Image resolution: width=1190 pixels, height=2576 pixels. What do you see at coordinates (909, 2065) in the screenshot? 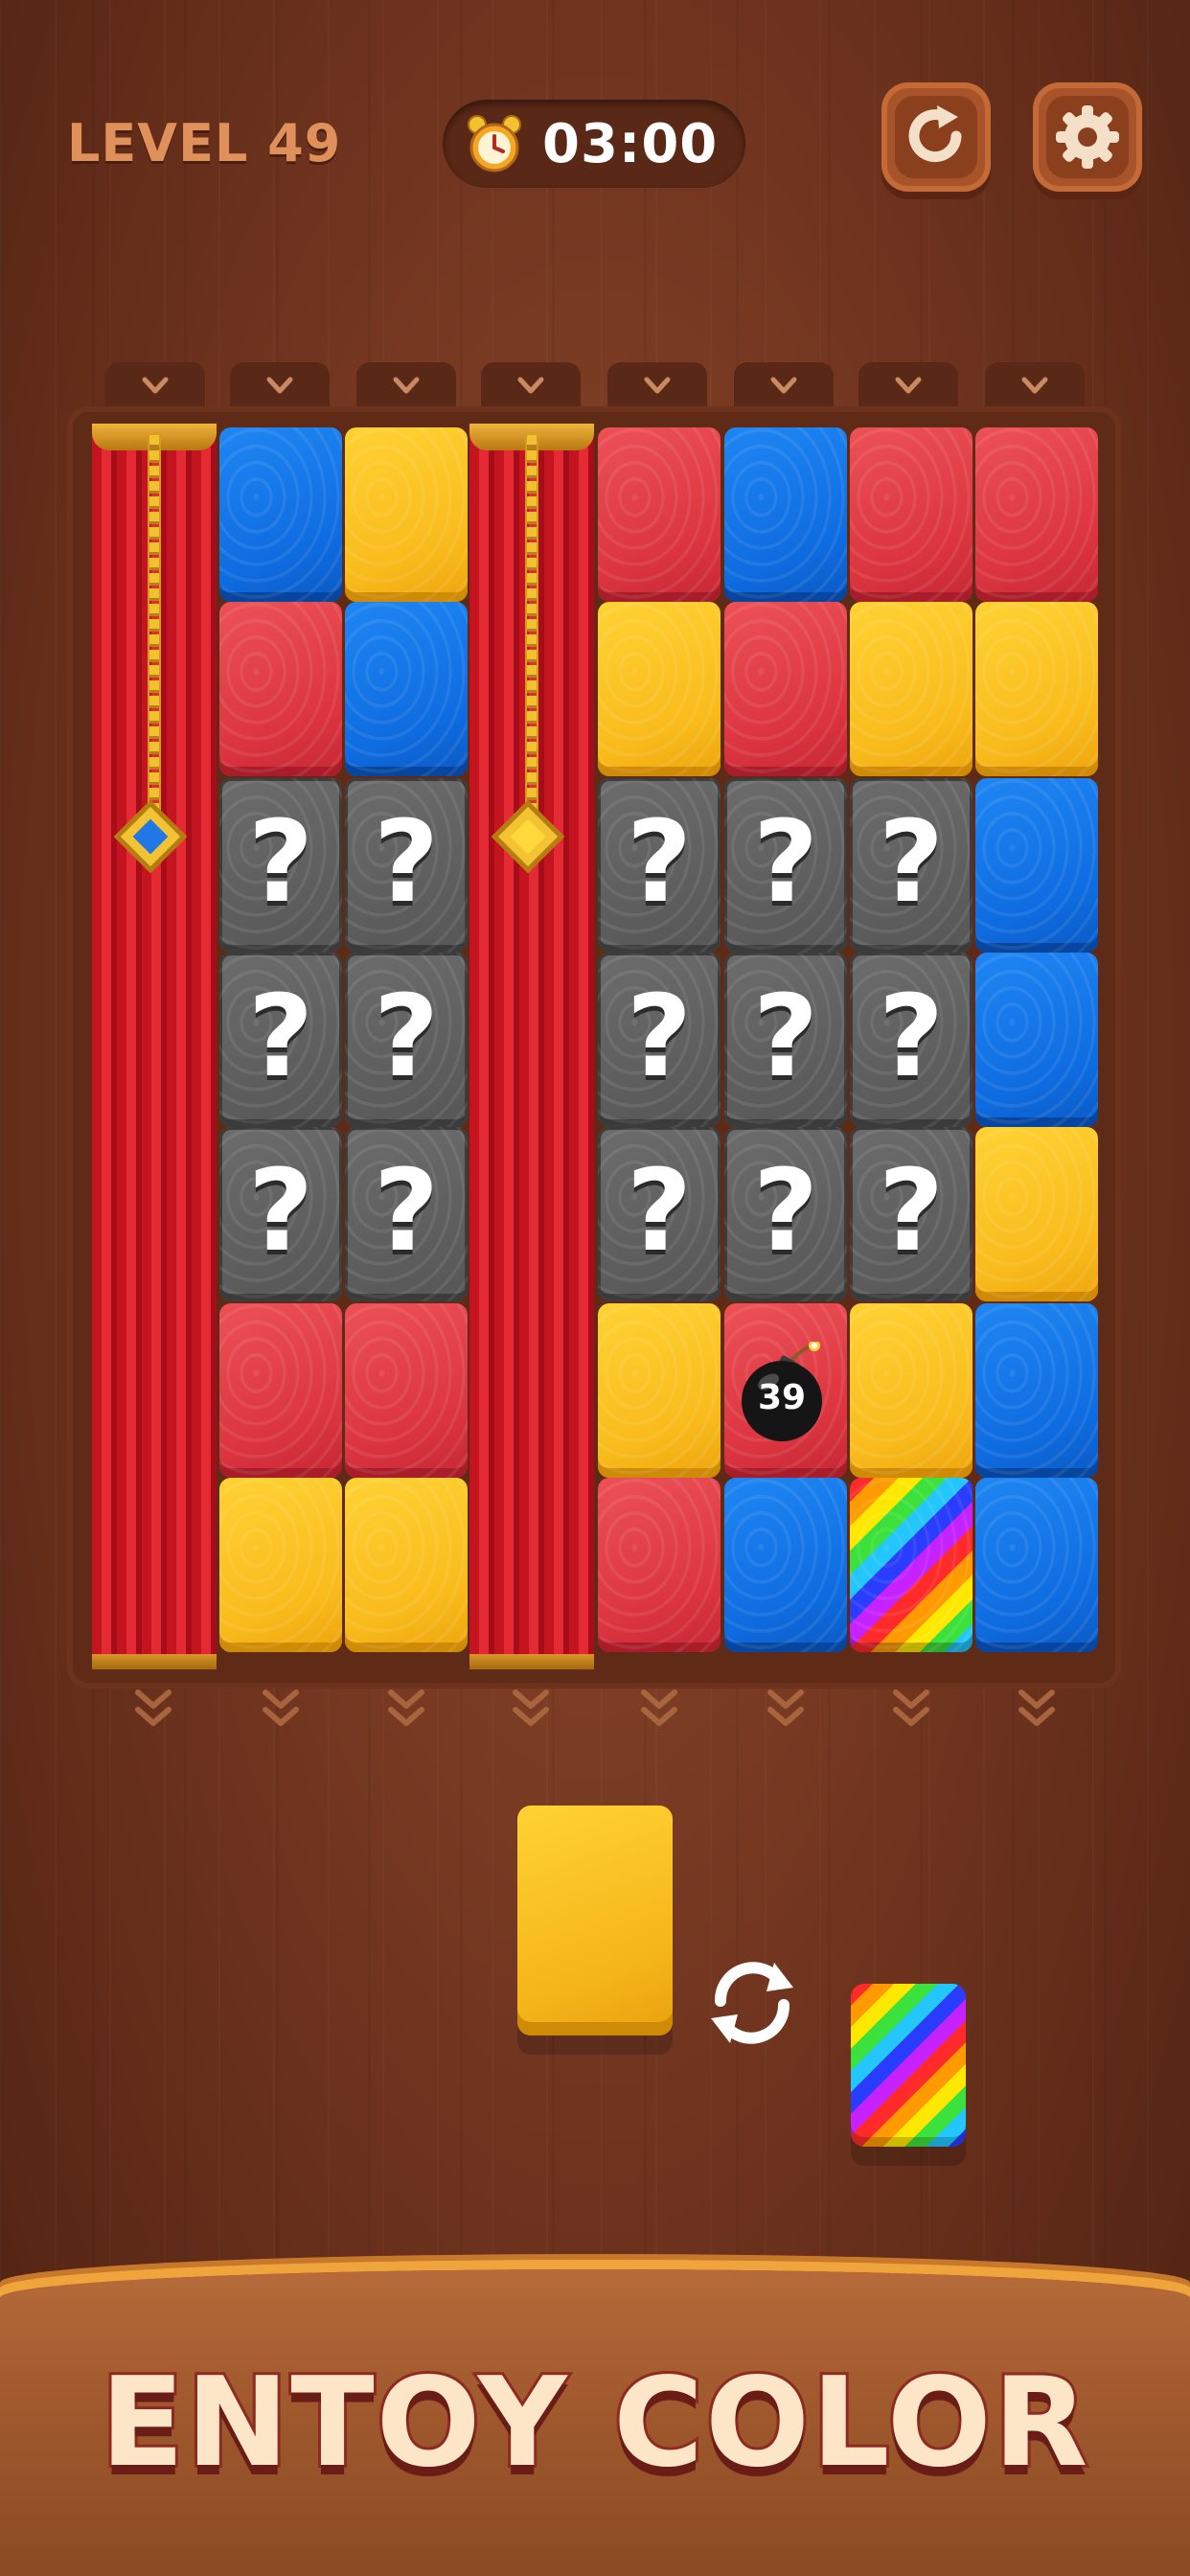
I see `next-piece-rainbow` at bounding box center [909, 2065].